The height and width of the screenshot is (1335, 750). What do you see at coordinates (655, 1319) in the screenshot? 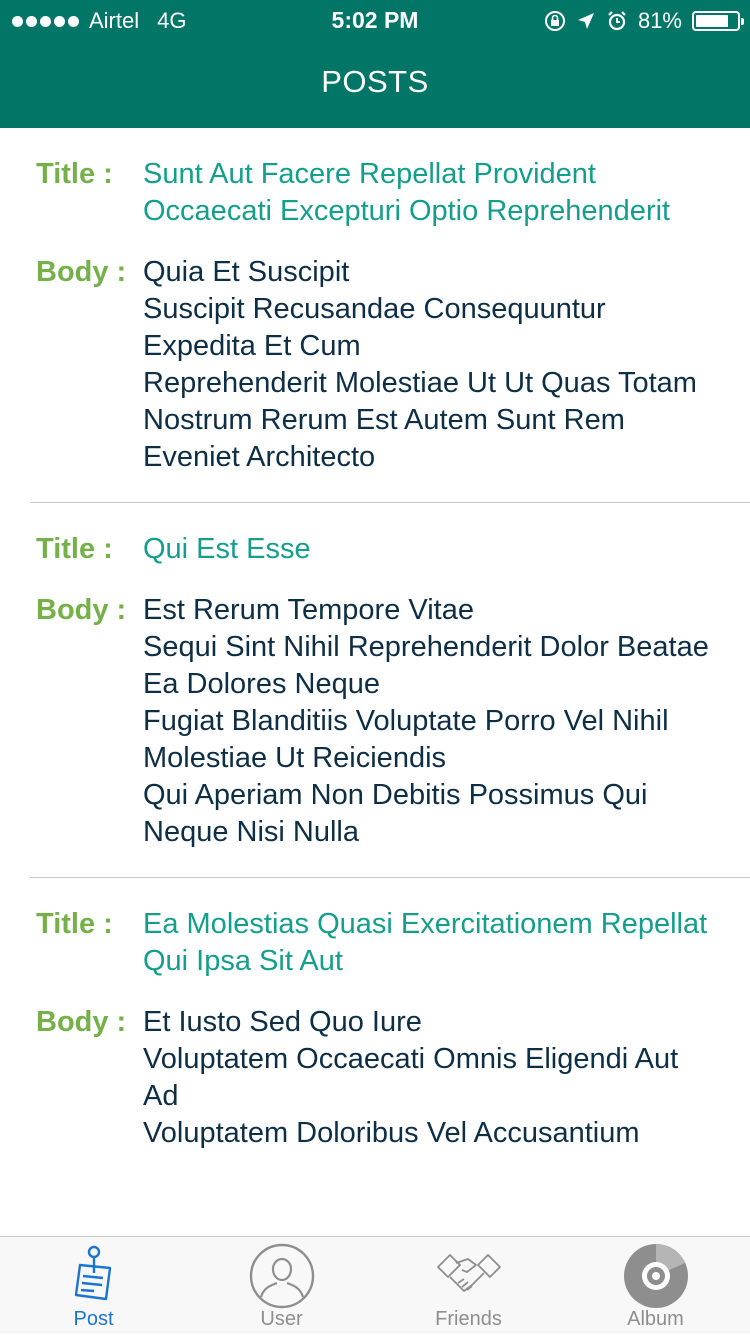
I see `tab-label: Album` at bounding box center [655, 1319].